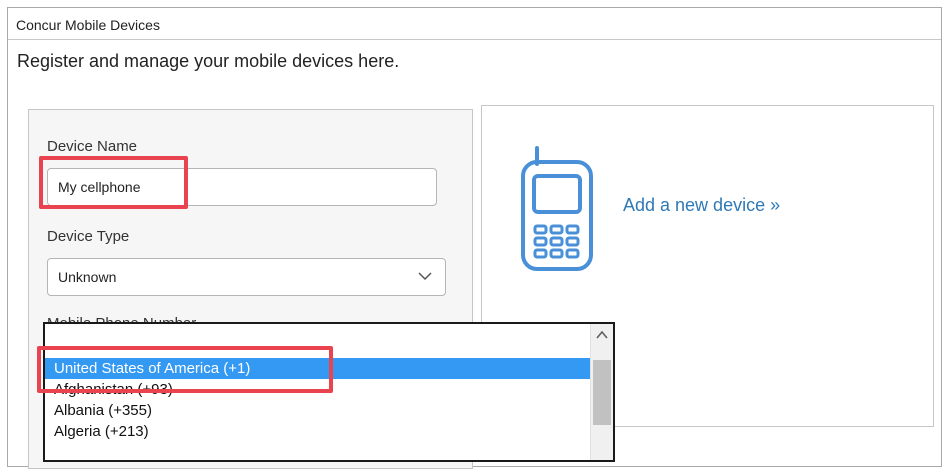  Describe the element at coordinates (602, 335) in the screenshot. I see `scroll-up-arrow-icon` at that location.